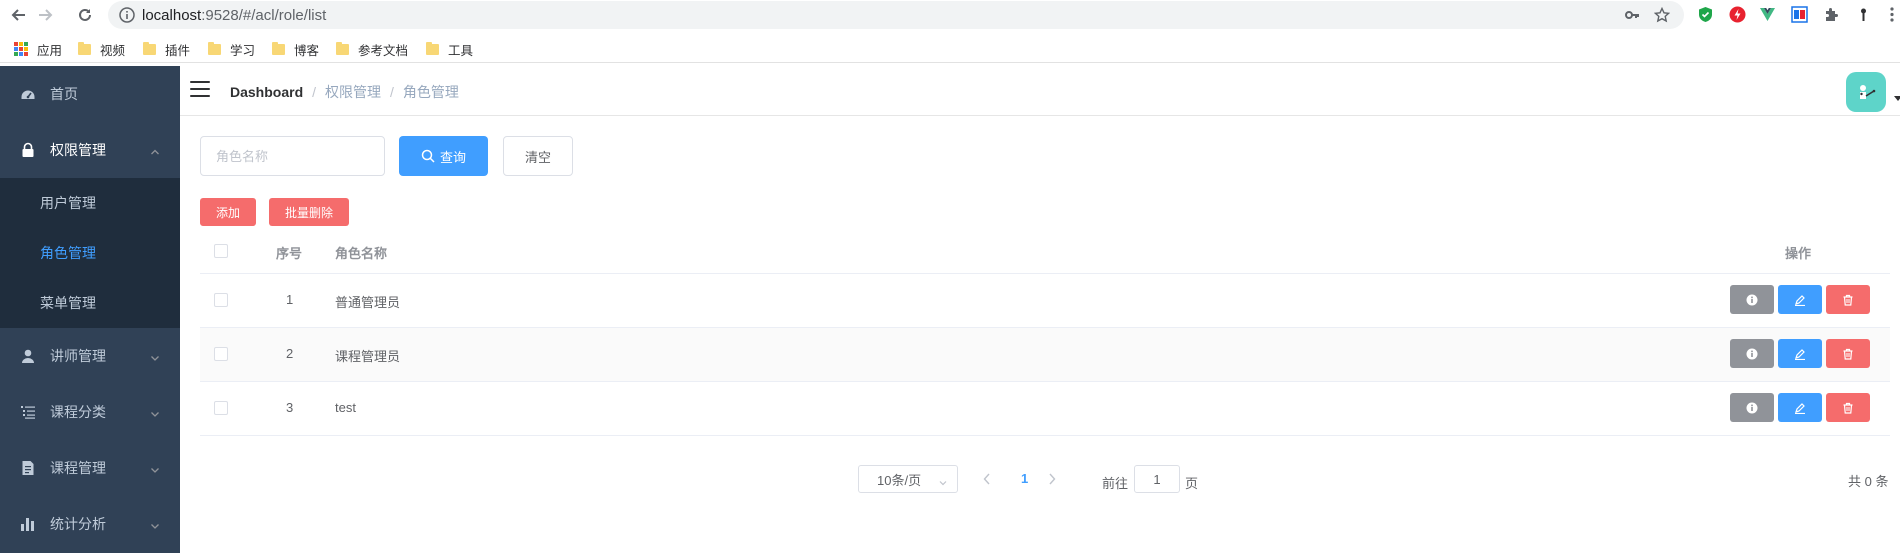 Image resolution: width=1900 pixels, height=553 pixels. I want to click on sidebar-item-course-categories: 课程分类, so click(90, 412).